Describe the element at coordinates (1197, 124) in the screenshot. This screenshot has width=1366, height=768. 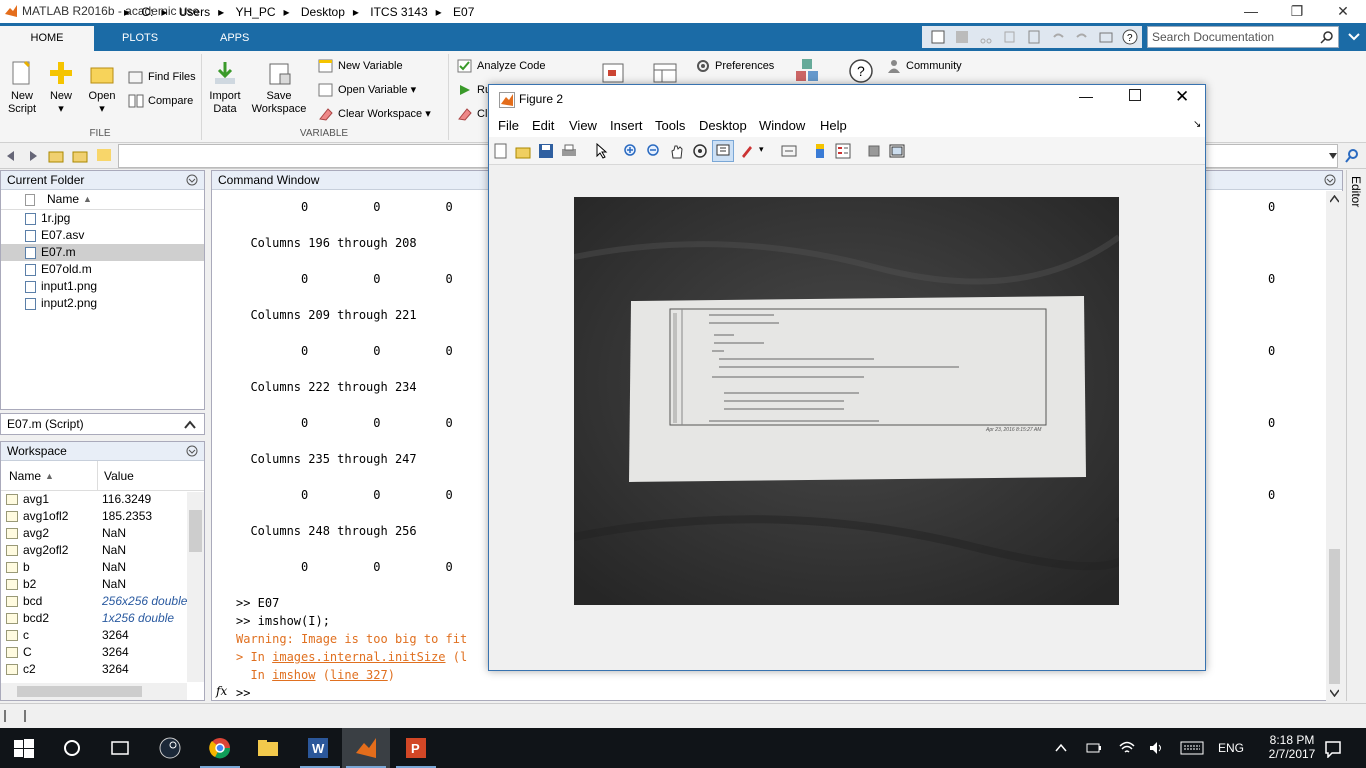
I see `dock-arrow-icon: ↘` at that location.